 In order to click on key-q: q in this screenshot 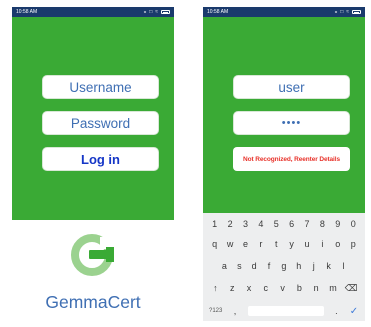, I will do `click(215, 244)`.